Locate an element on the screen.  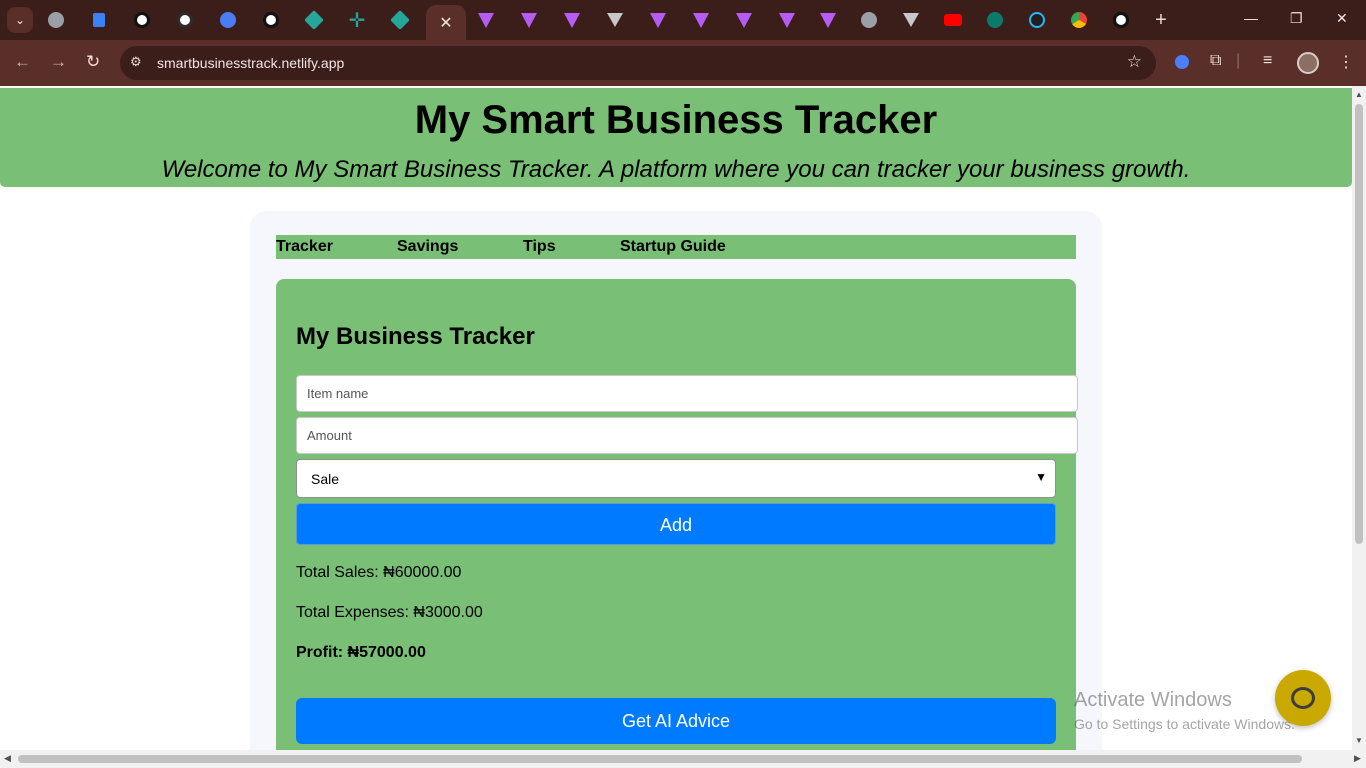
page-title: My Smart Business Tracker is located at coordinates (676, 120).